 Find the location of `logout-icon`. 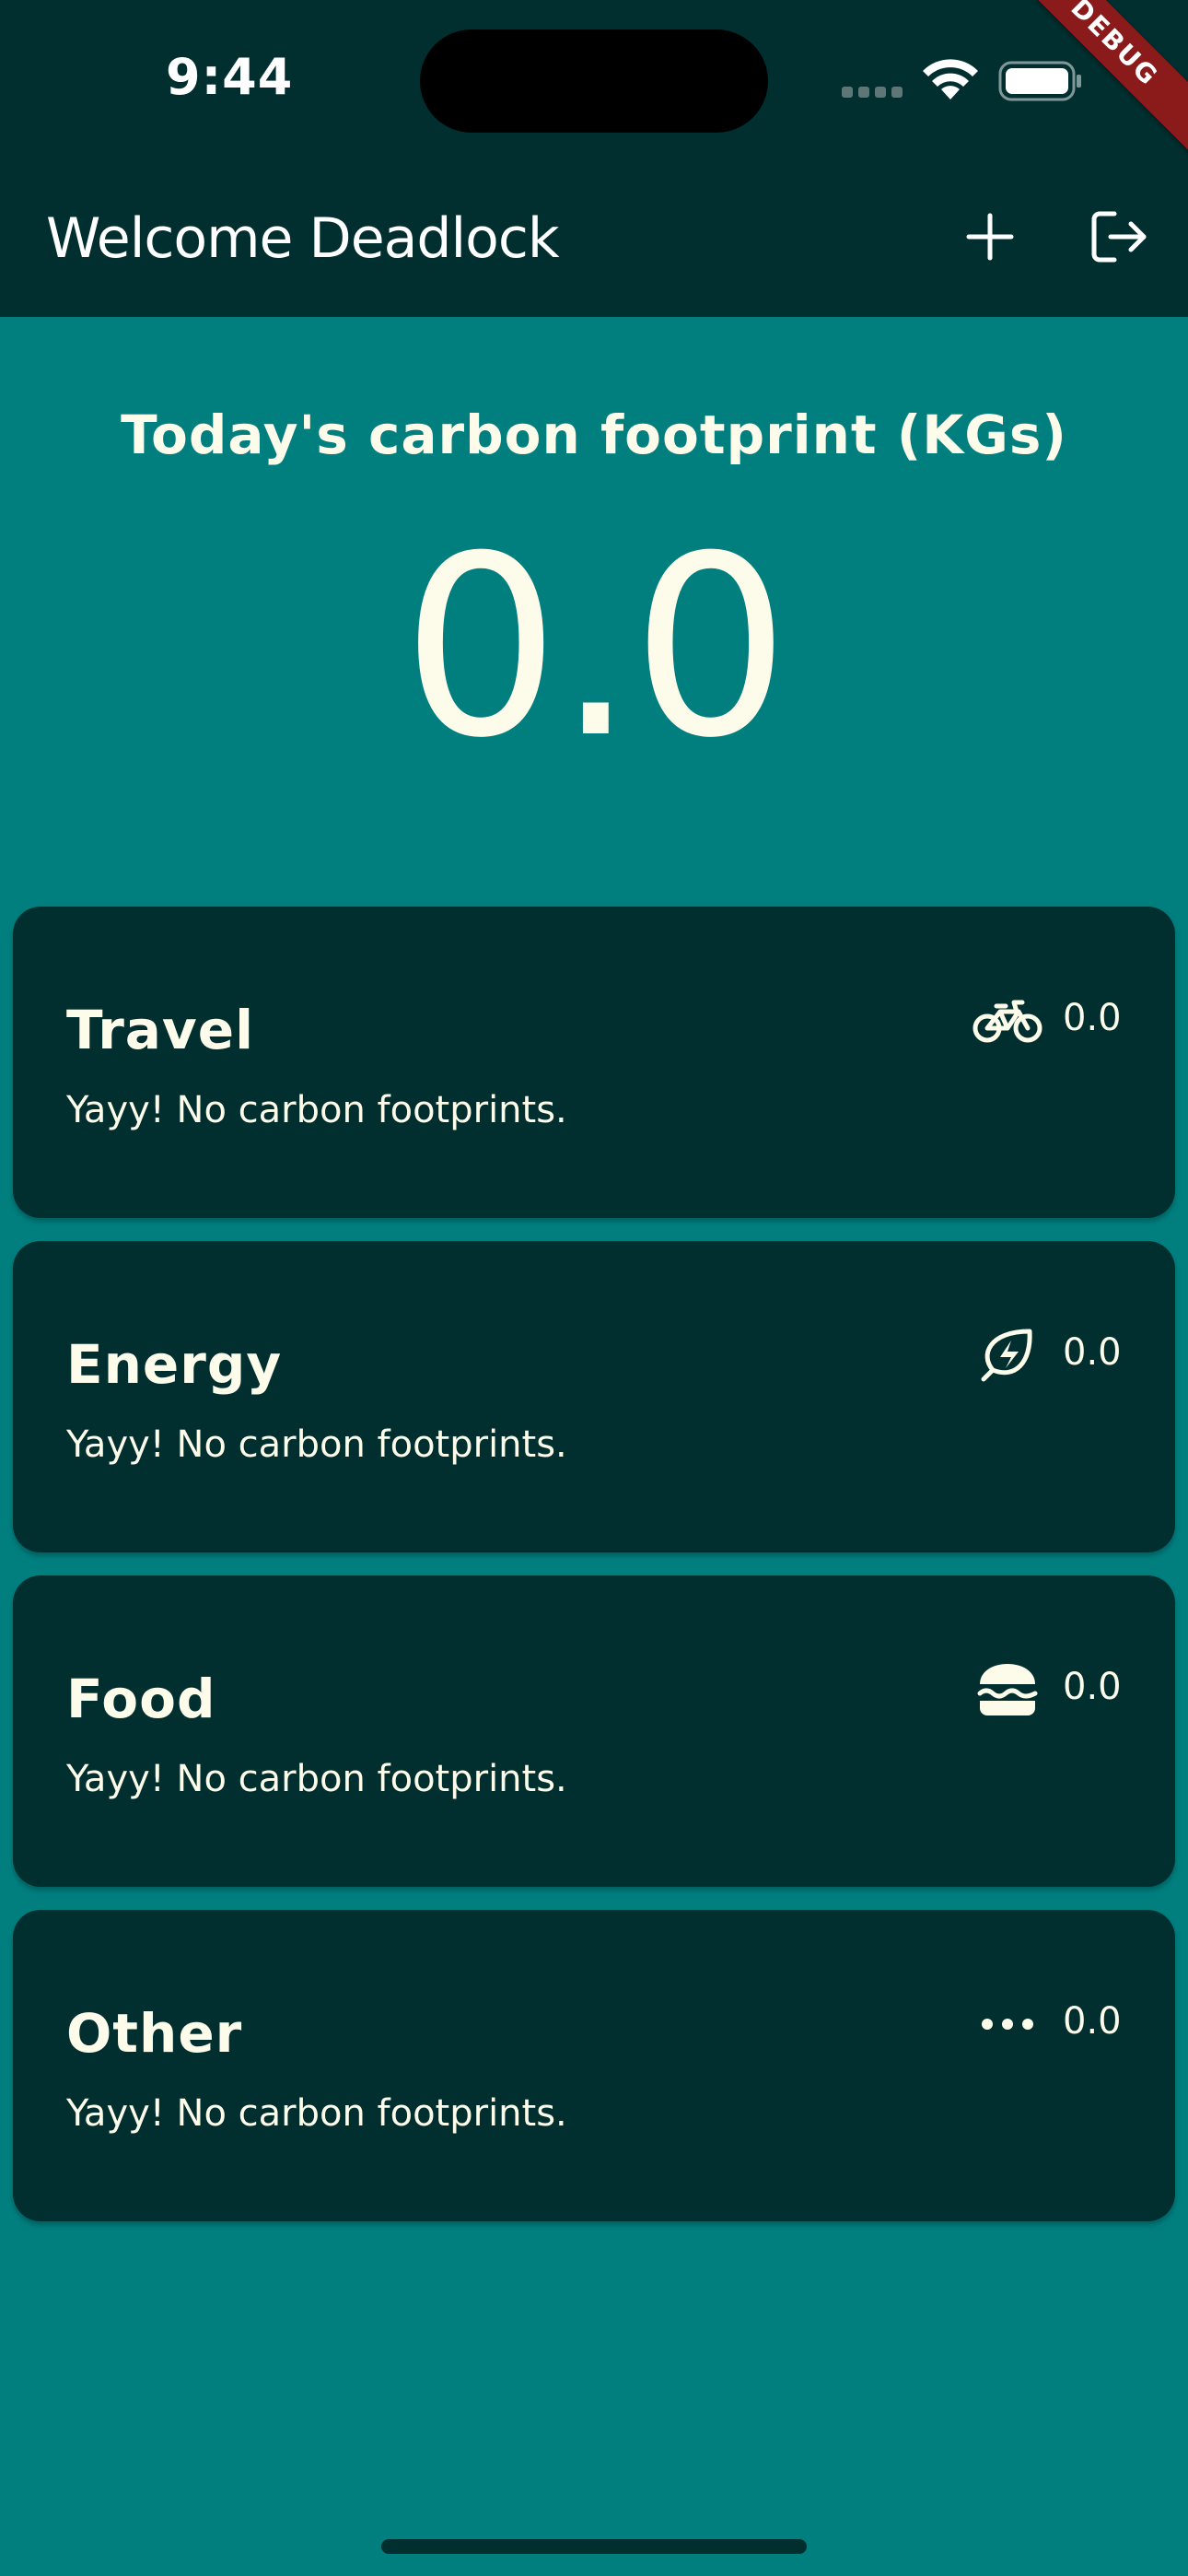

logout-icon is located at coordinates (1119, 237).